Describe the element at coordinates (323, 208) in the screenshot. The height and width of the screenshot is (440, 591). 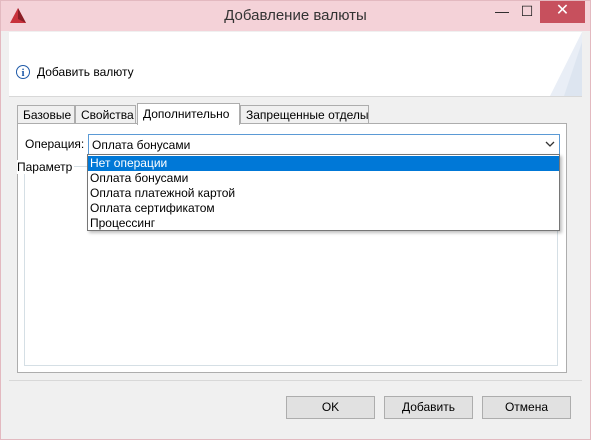
I see `dropdown-option: Оплата сертификатом` at that location.